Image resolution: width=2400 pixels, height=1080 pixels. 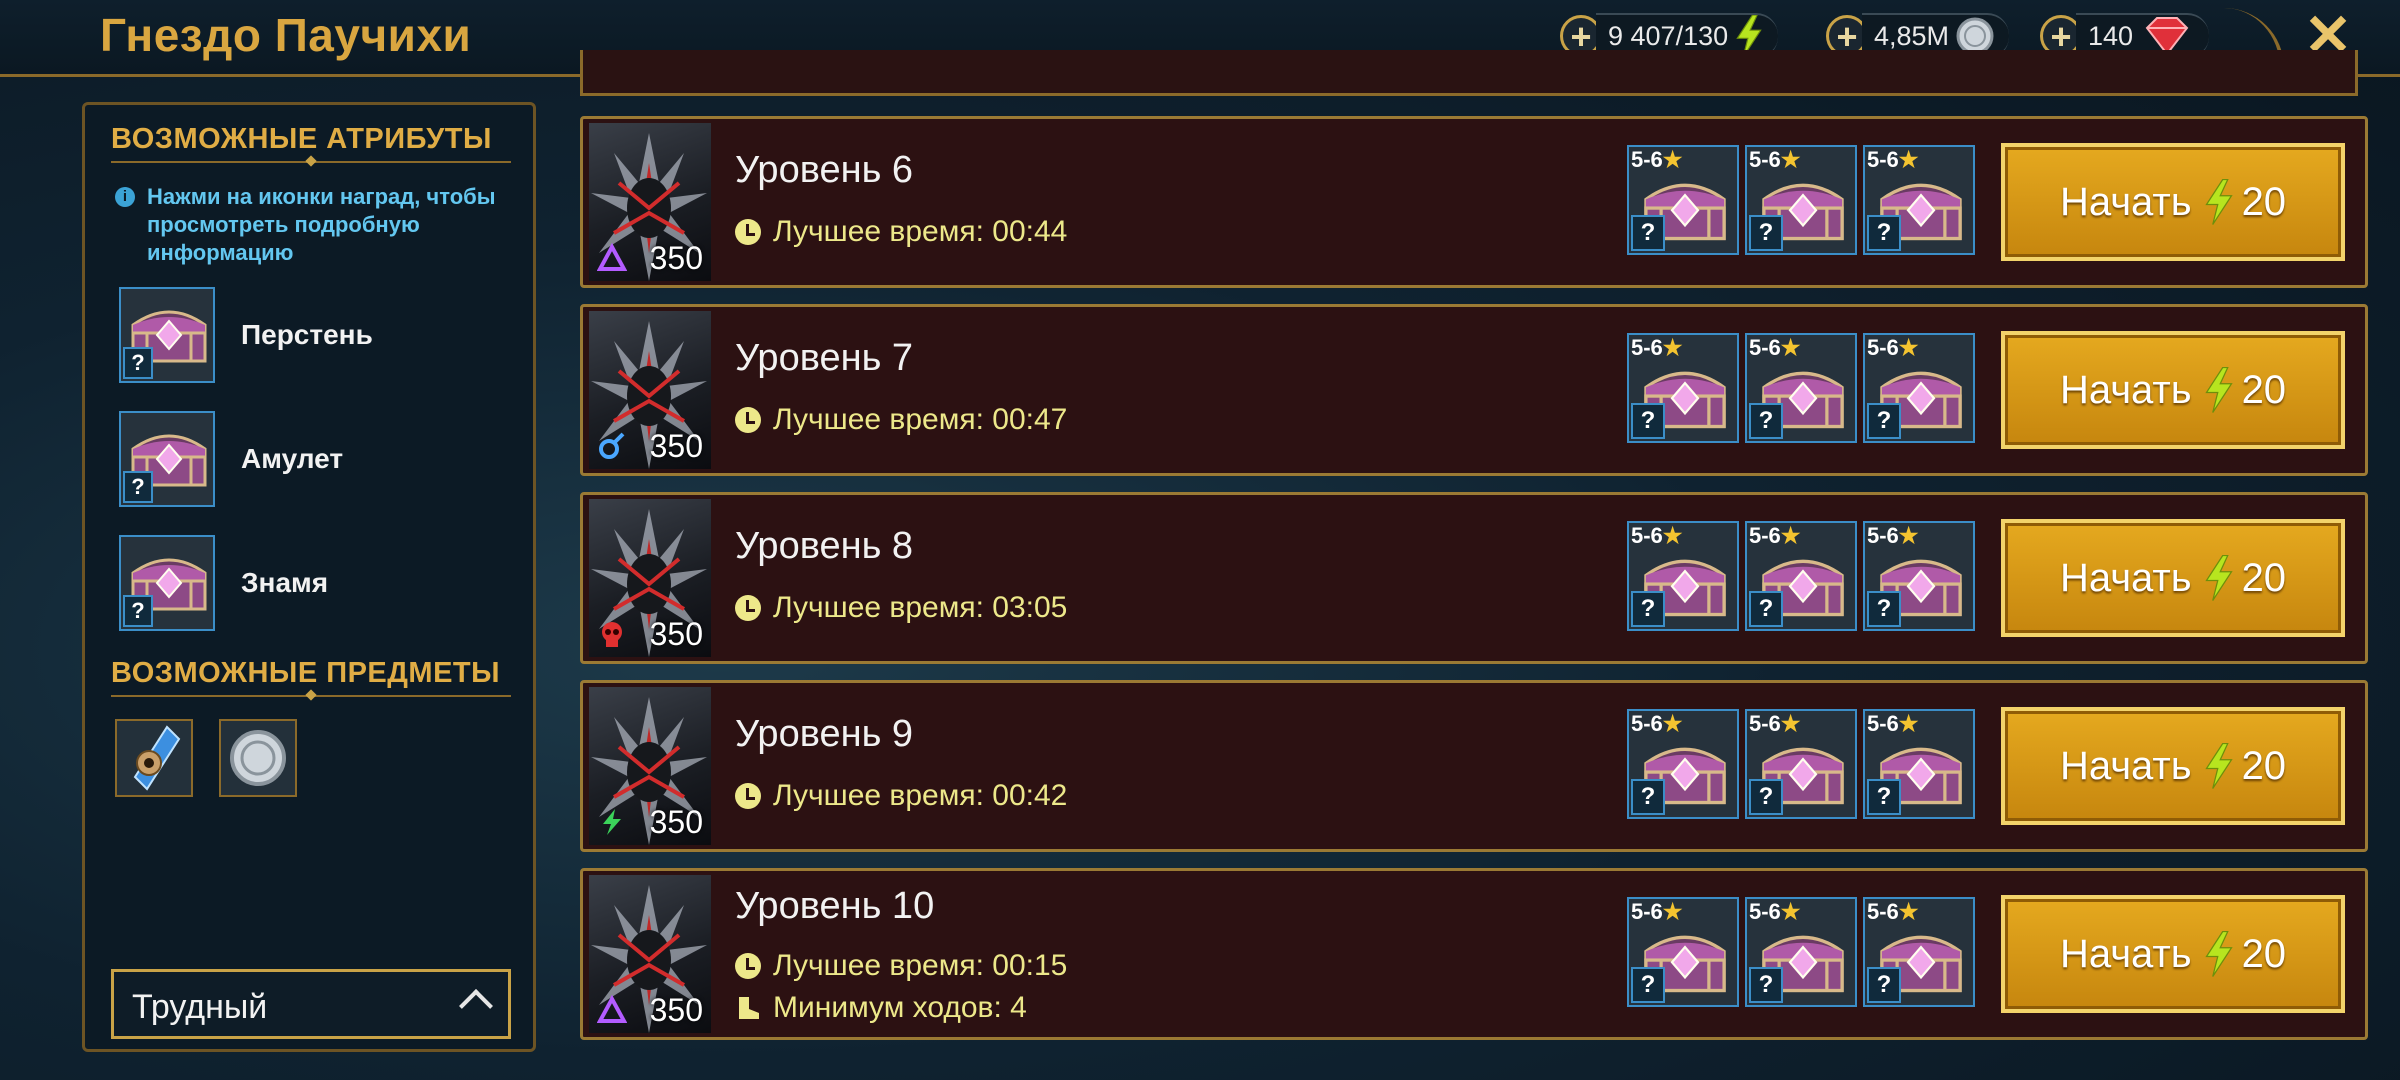 What do you see at coordinates (311, 1004) in the screenshot?
I see `difficulty-dropdown: Трудный` at bounding box center [311, 1004].